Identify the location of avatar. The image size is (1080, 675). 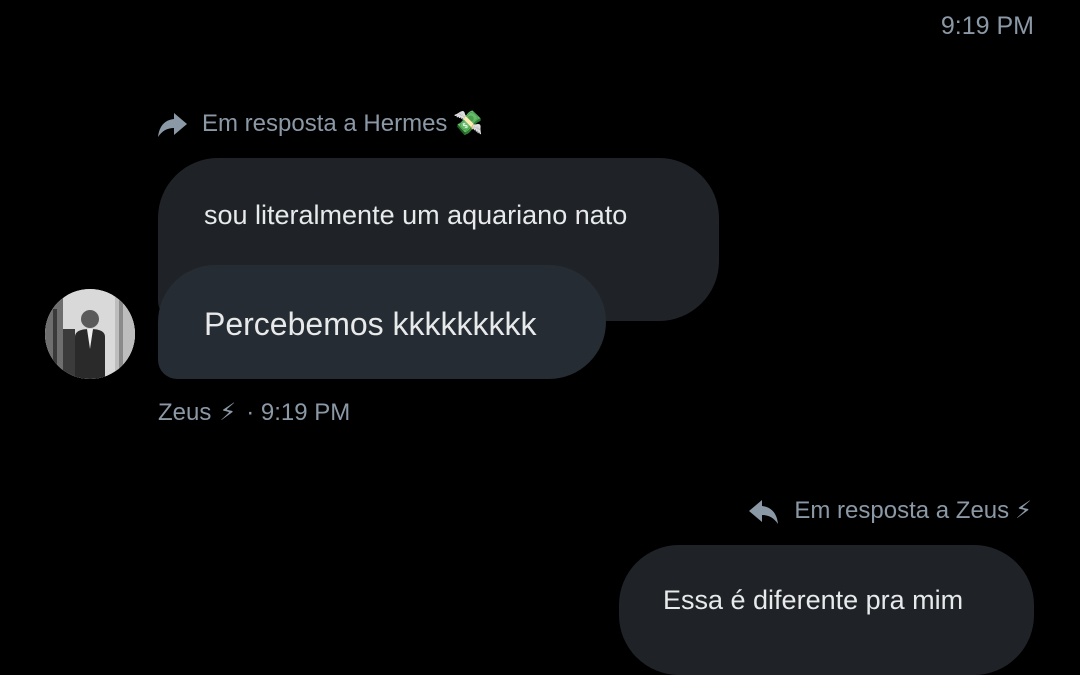
(90, 334).